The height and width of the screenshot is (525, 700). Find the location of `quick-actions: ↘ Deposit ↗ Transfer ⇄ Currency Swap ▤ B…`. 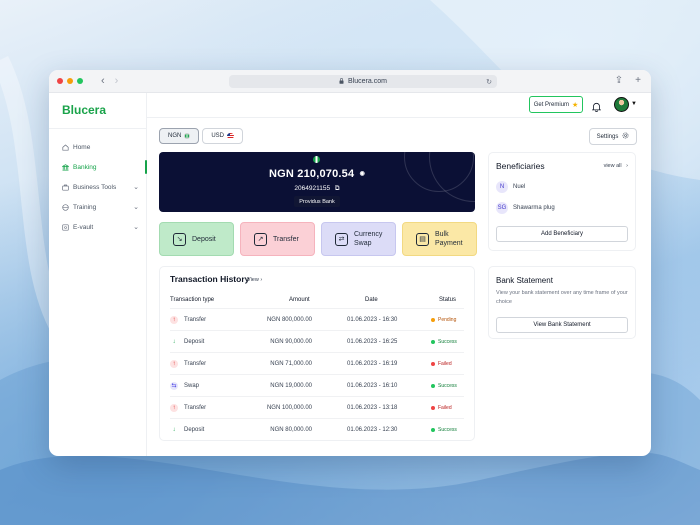

quick-actions: ↘ Deposit ↗ Transfer ⇄ Currency Swap ▤ B… is located at coordinates (318, 239).